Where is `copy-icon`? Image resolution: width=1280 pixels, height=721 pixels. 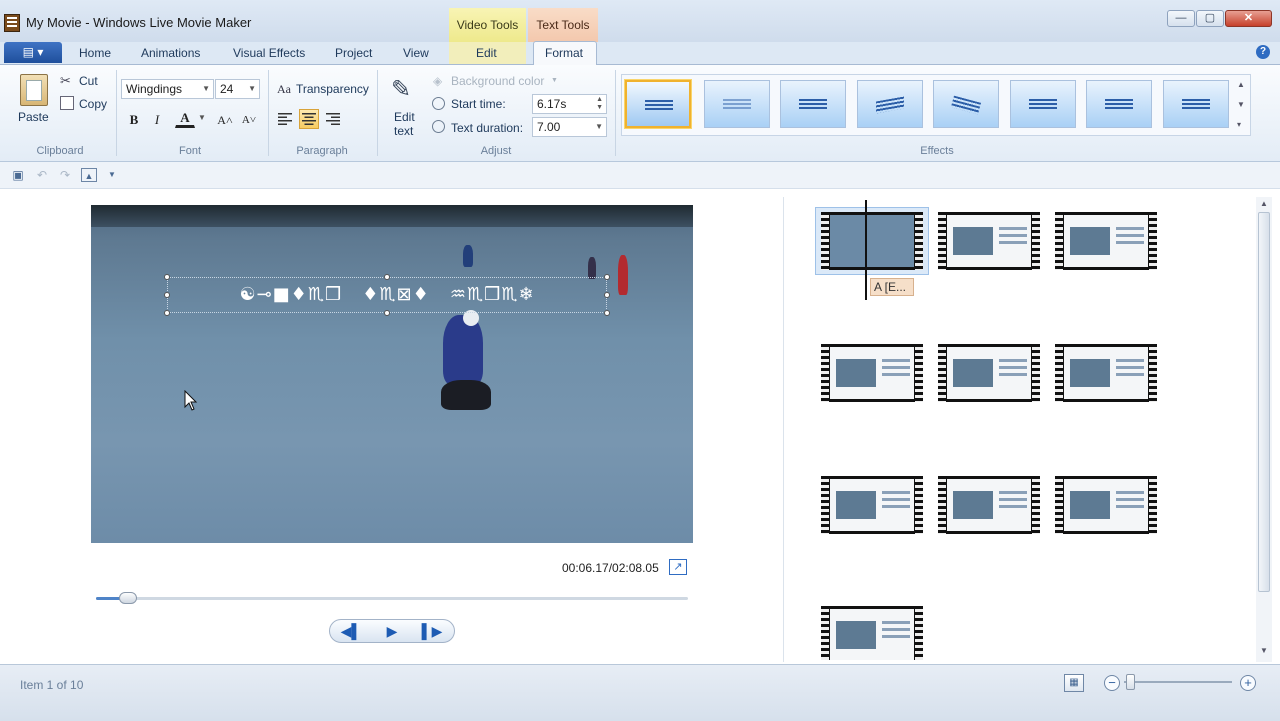 copy-icon is located at coordinates (67, 103).